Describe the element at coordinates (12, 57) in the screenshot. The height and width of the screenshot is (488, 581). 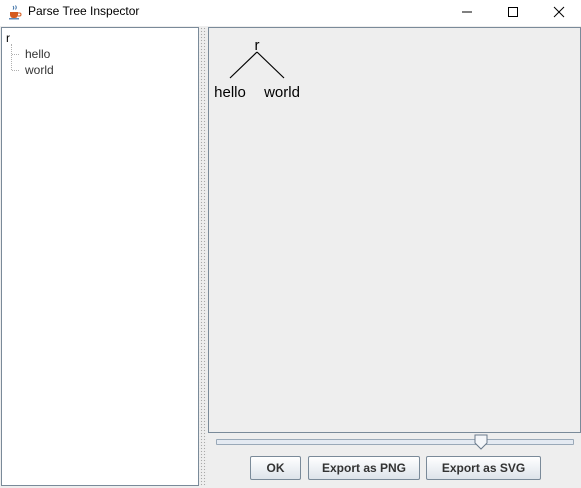
I see `tree-connector-line` at that location.